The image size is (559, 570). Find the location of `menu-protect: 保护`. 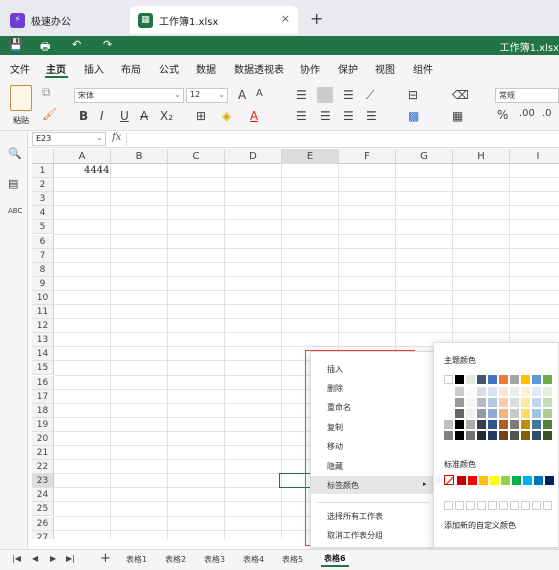

menu-protect: 保护 is located at coordinates (348, 68).